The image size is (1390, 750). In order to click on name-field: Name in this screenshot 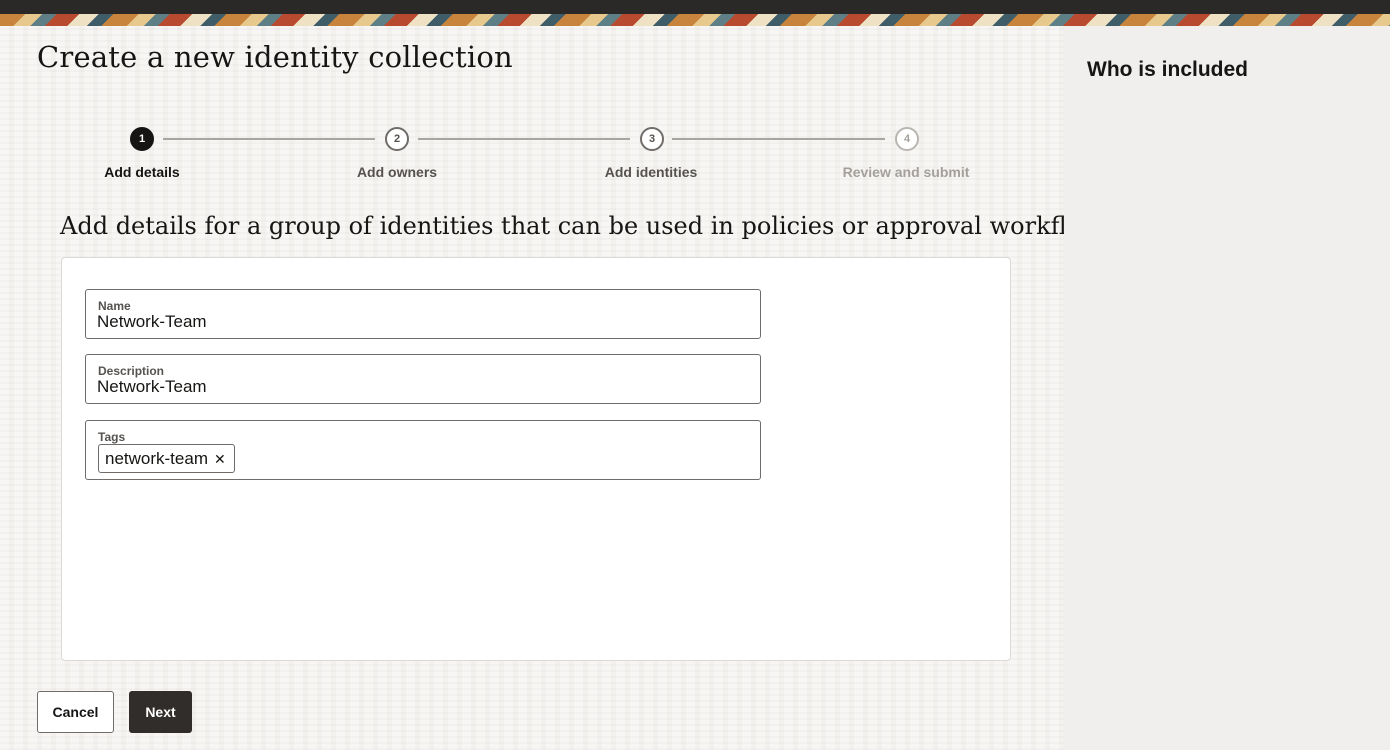, I will do `click(423, 314)`.